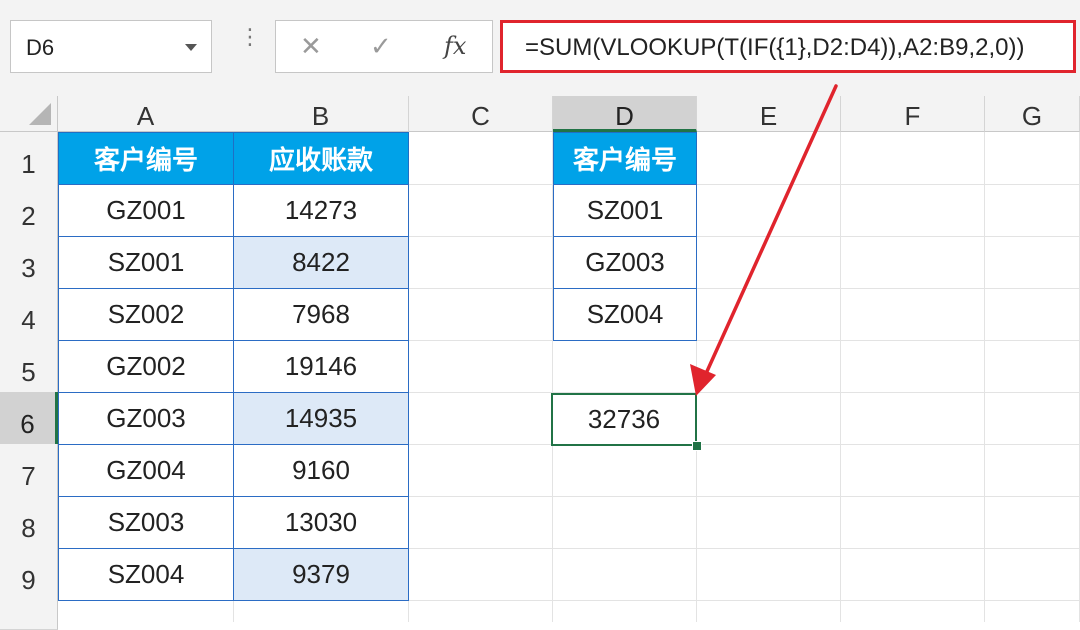 The width and height of the screenshot is (1080, 630). Describe the element at coordinates (764, 240) in the screenshot. I see `annotation-arrow` at that location.